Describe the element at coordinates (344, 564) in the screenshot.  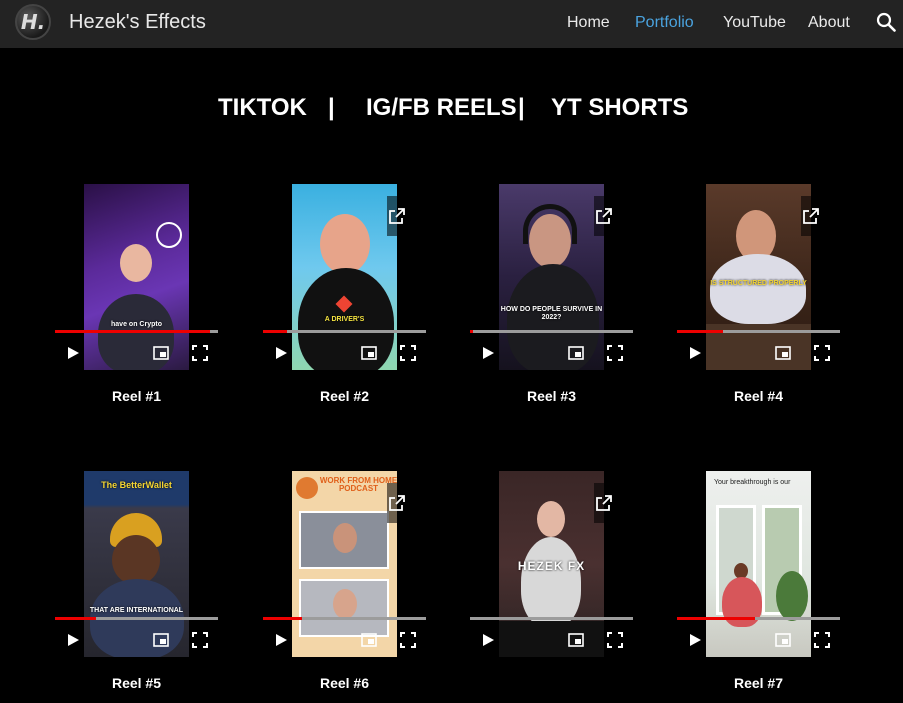
I see `video-thumbnail: WORK FROM HOME PODCAST` at that location.